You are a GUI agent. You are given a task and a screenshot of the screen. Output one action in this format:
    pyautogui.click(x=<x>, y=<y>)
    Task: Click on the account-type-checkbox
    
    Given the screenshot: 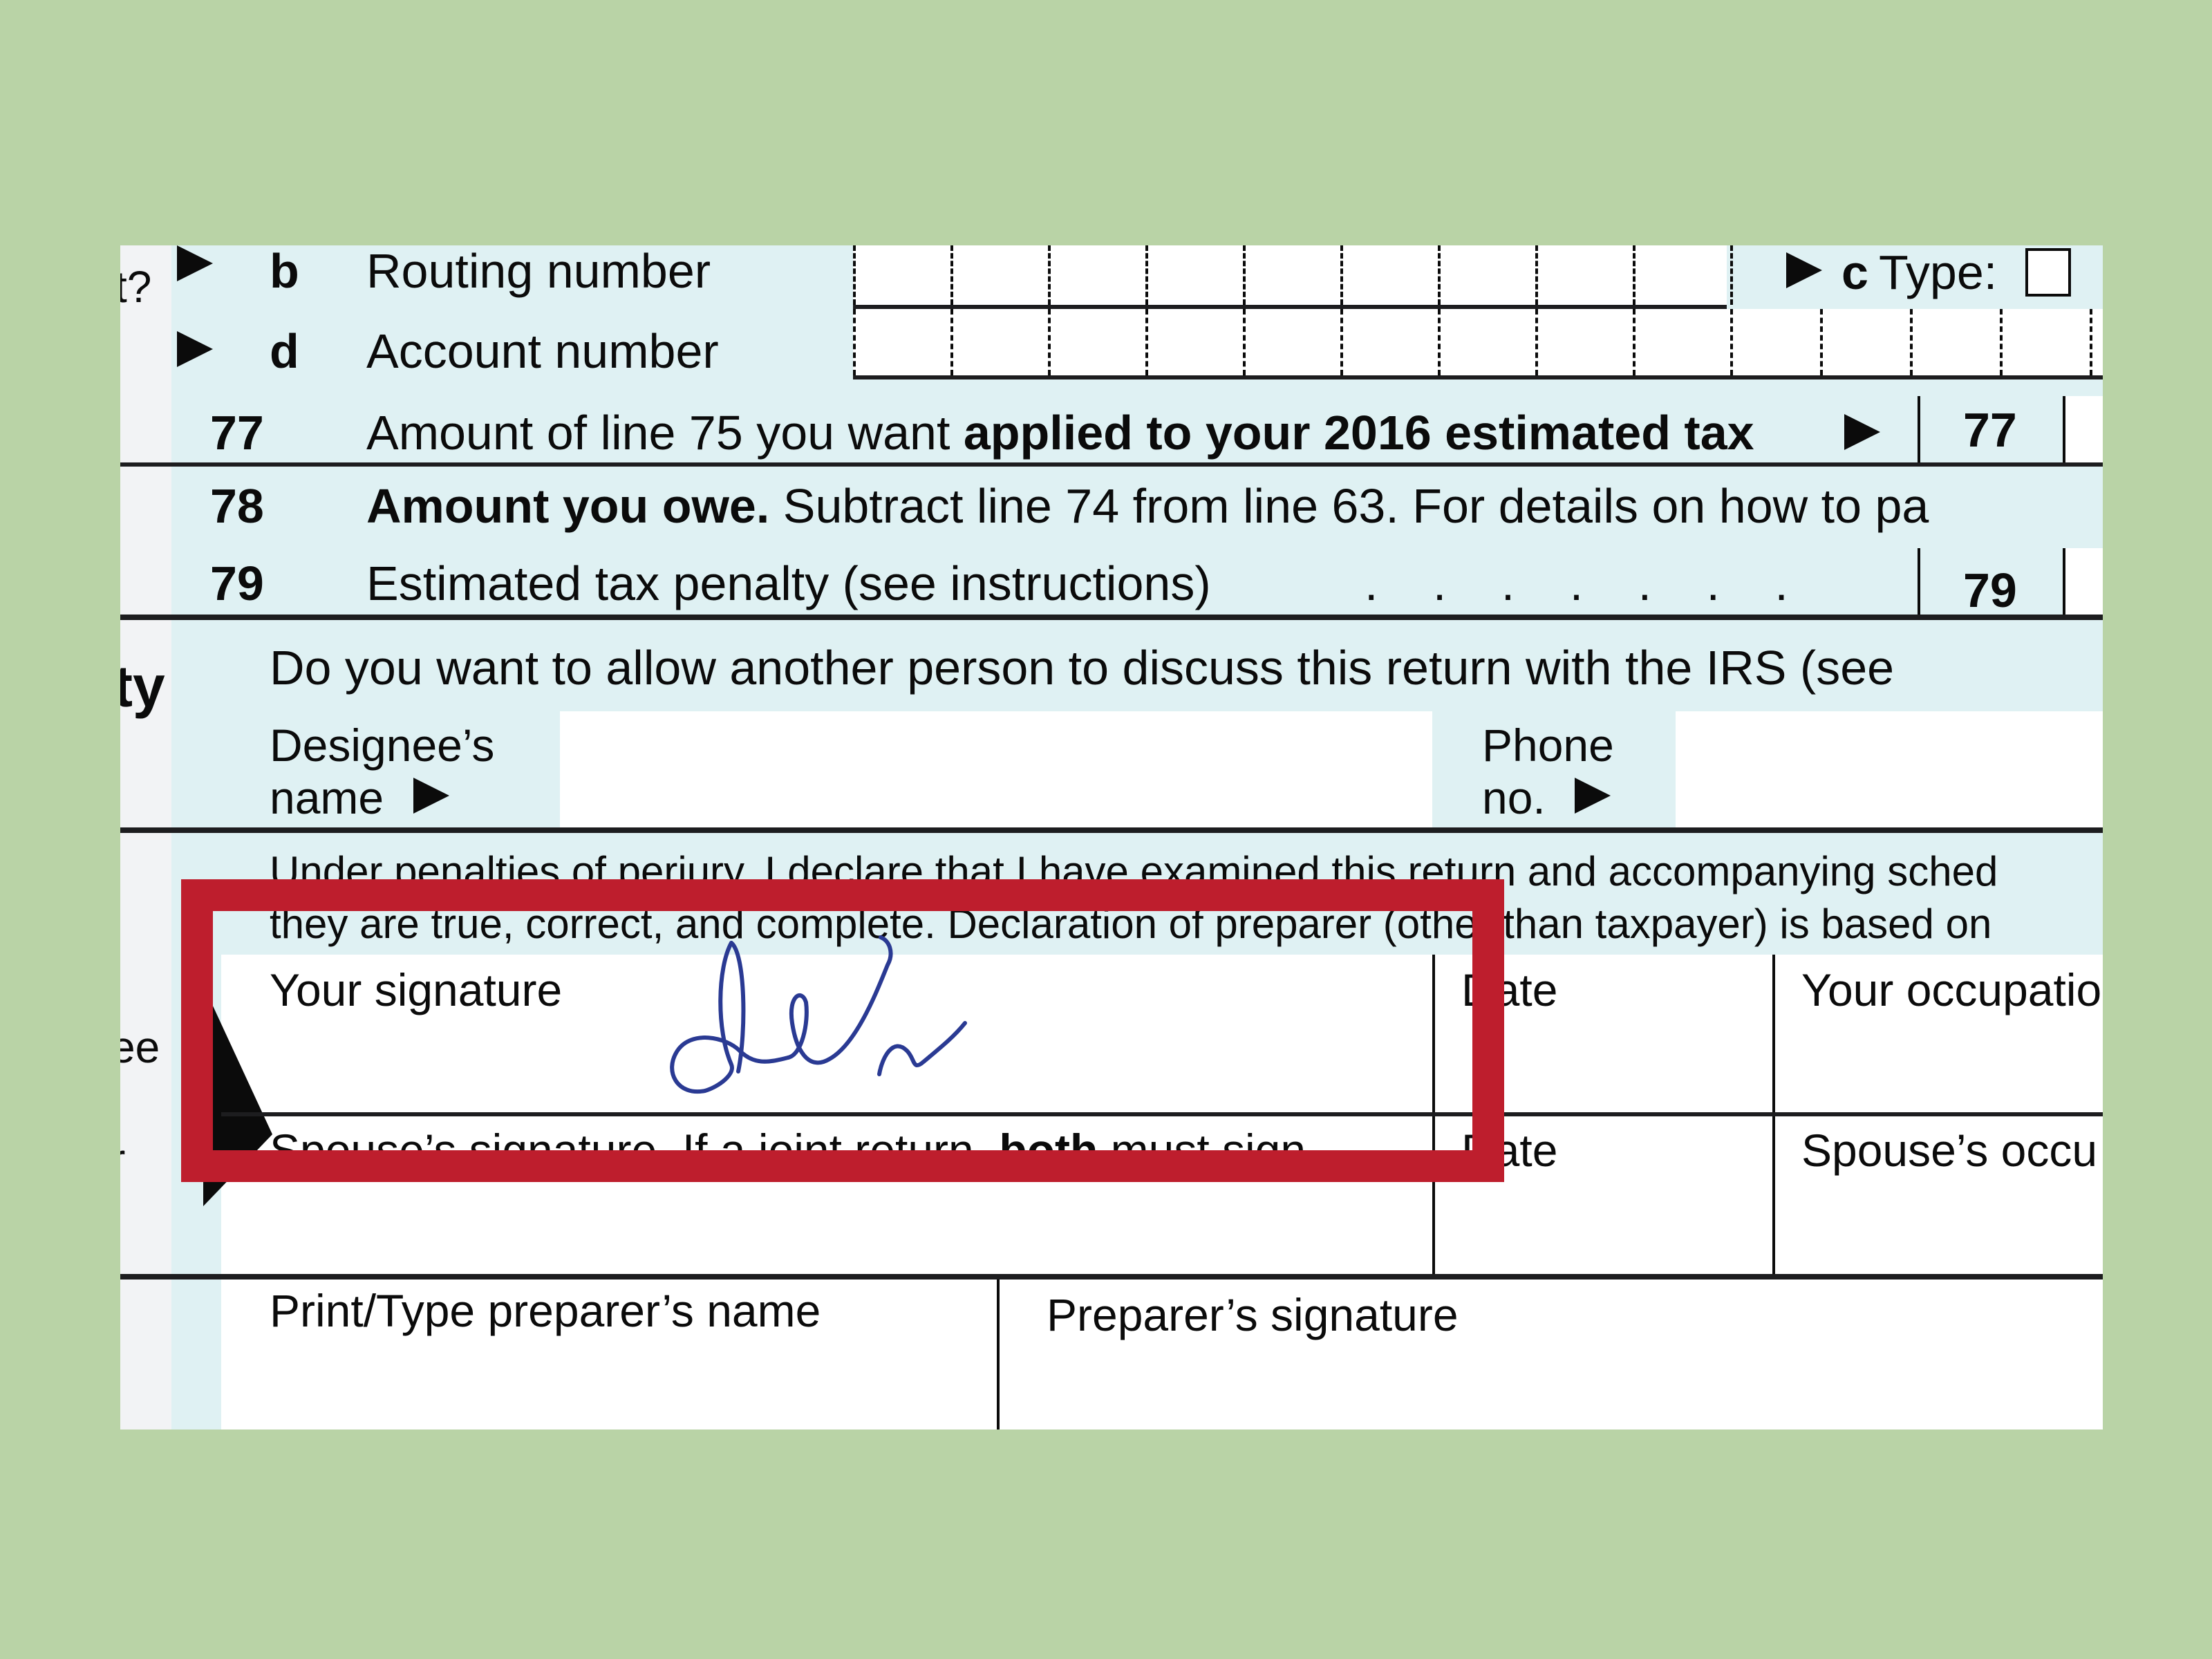 What is the action you would take?
    pyautogui.click(x=2048, y=272)
    